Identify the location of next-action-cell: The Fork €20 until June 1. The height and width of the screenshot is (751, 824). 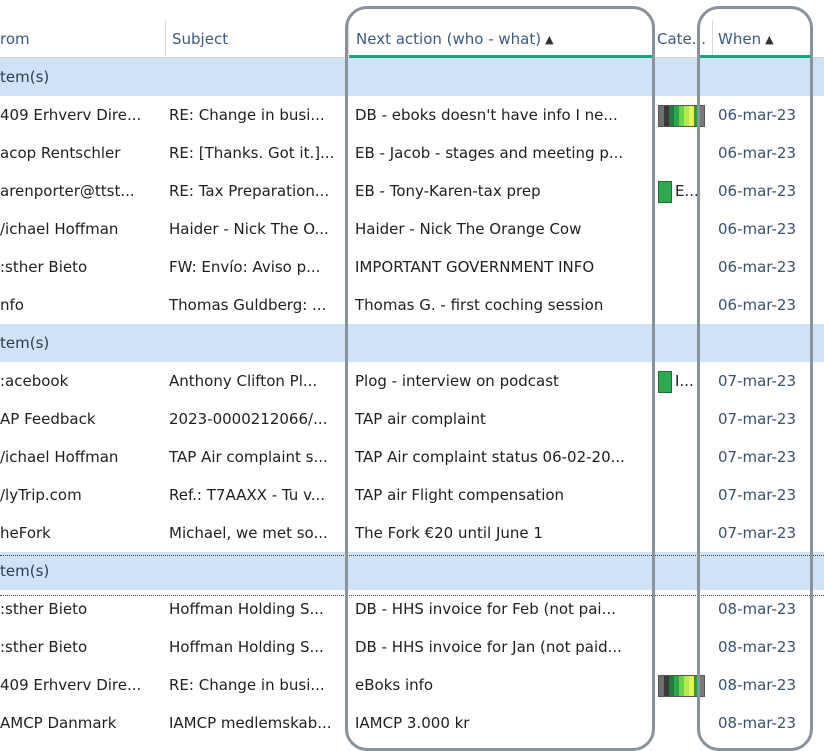
(449, 533).